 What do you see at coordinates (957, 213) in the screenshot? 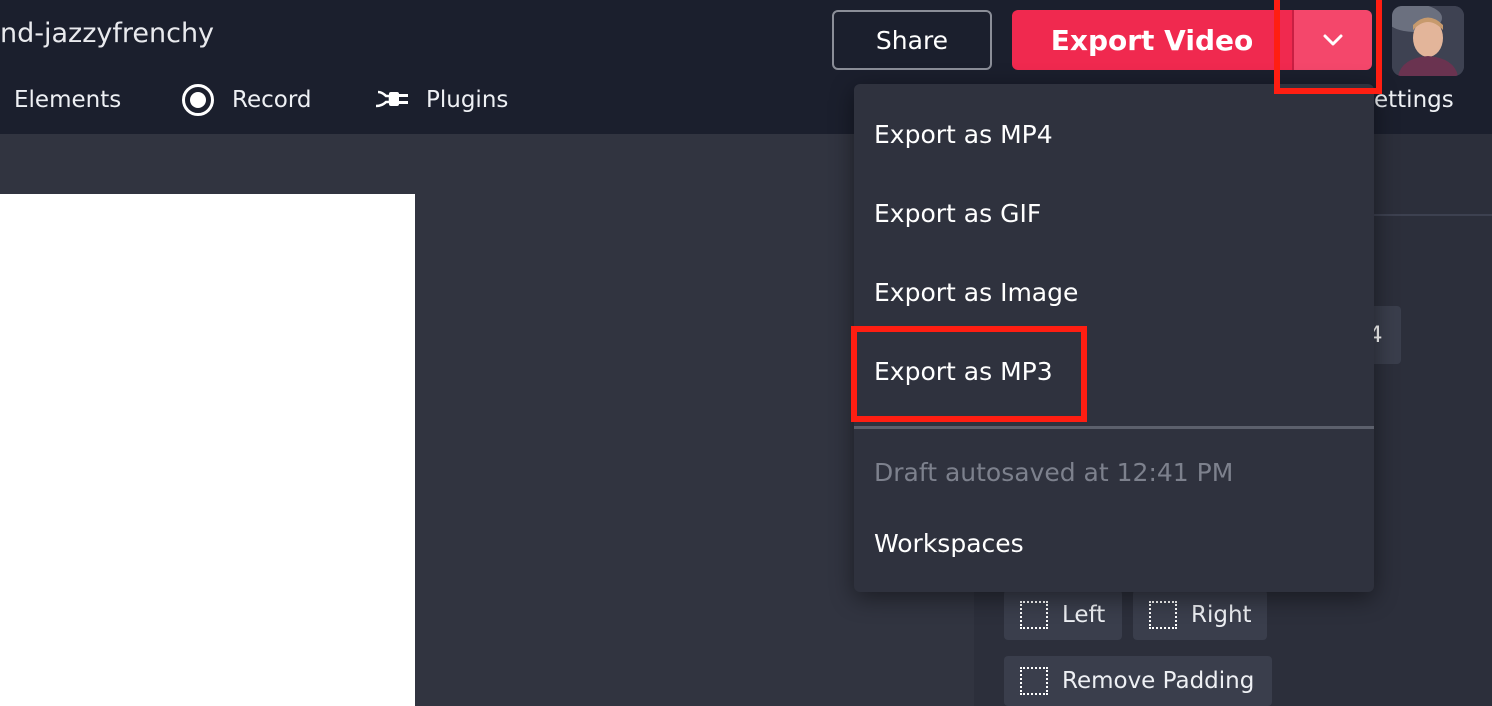
I see `export-gif-item: Export as GIF` at bounding box center [957, 213].